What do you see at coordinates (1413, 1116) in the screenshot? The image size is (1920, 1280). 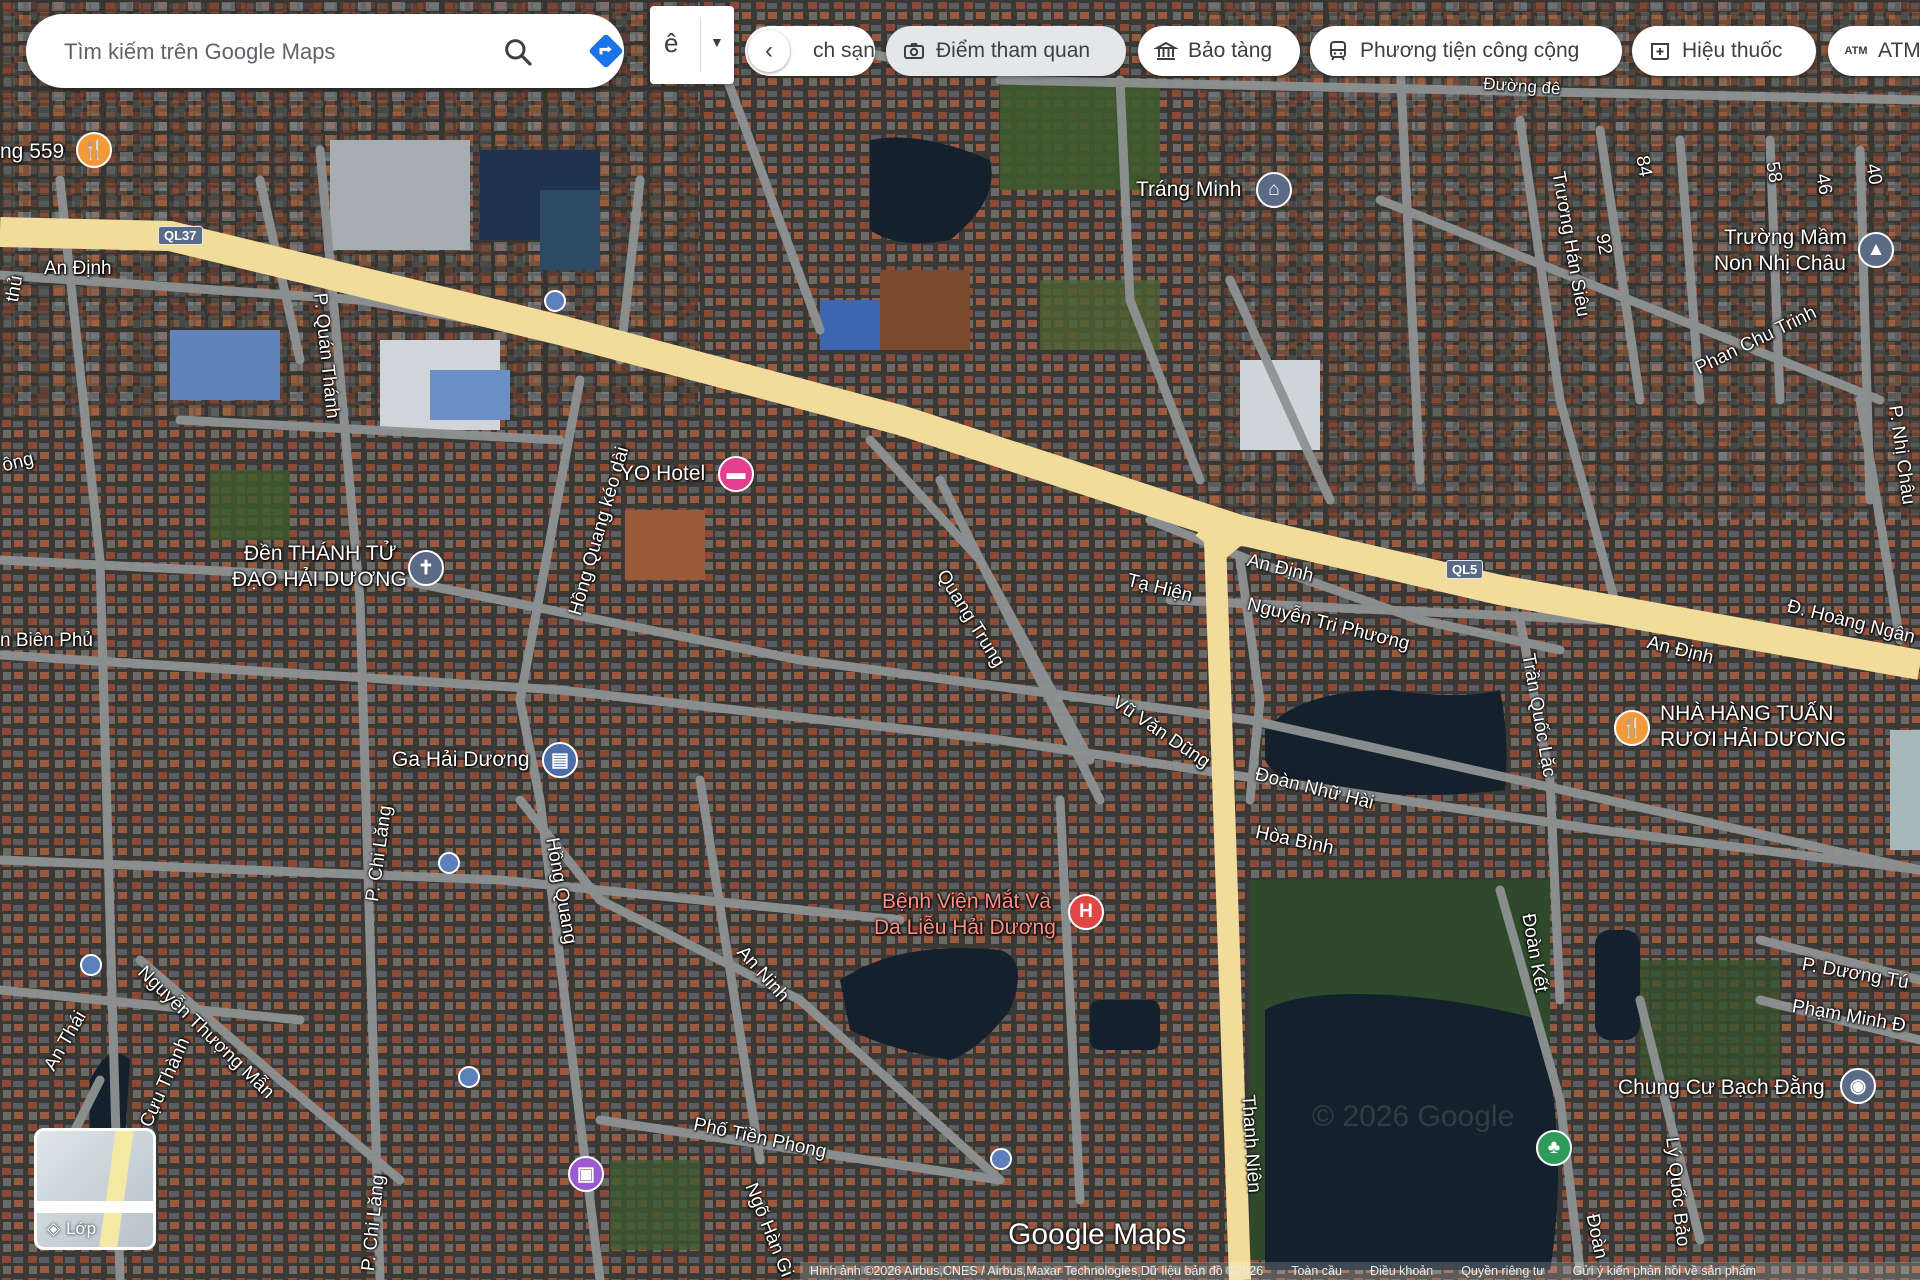 I see `map-watermark: © 2026 Google` at bounding box center [1413, 1116].